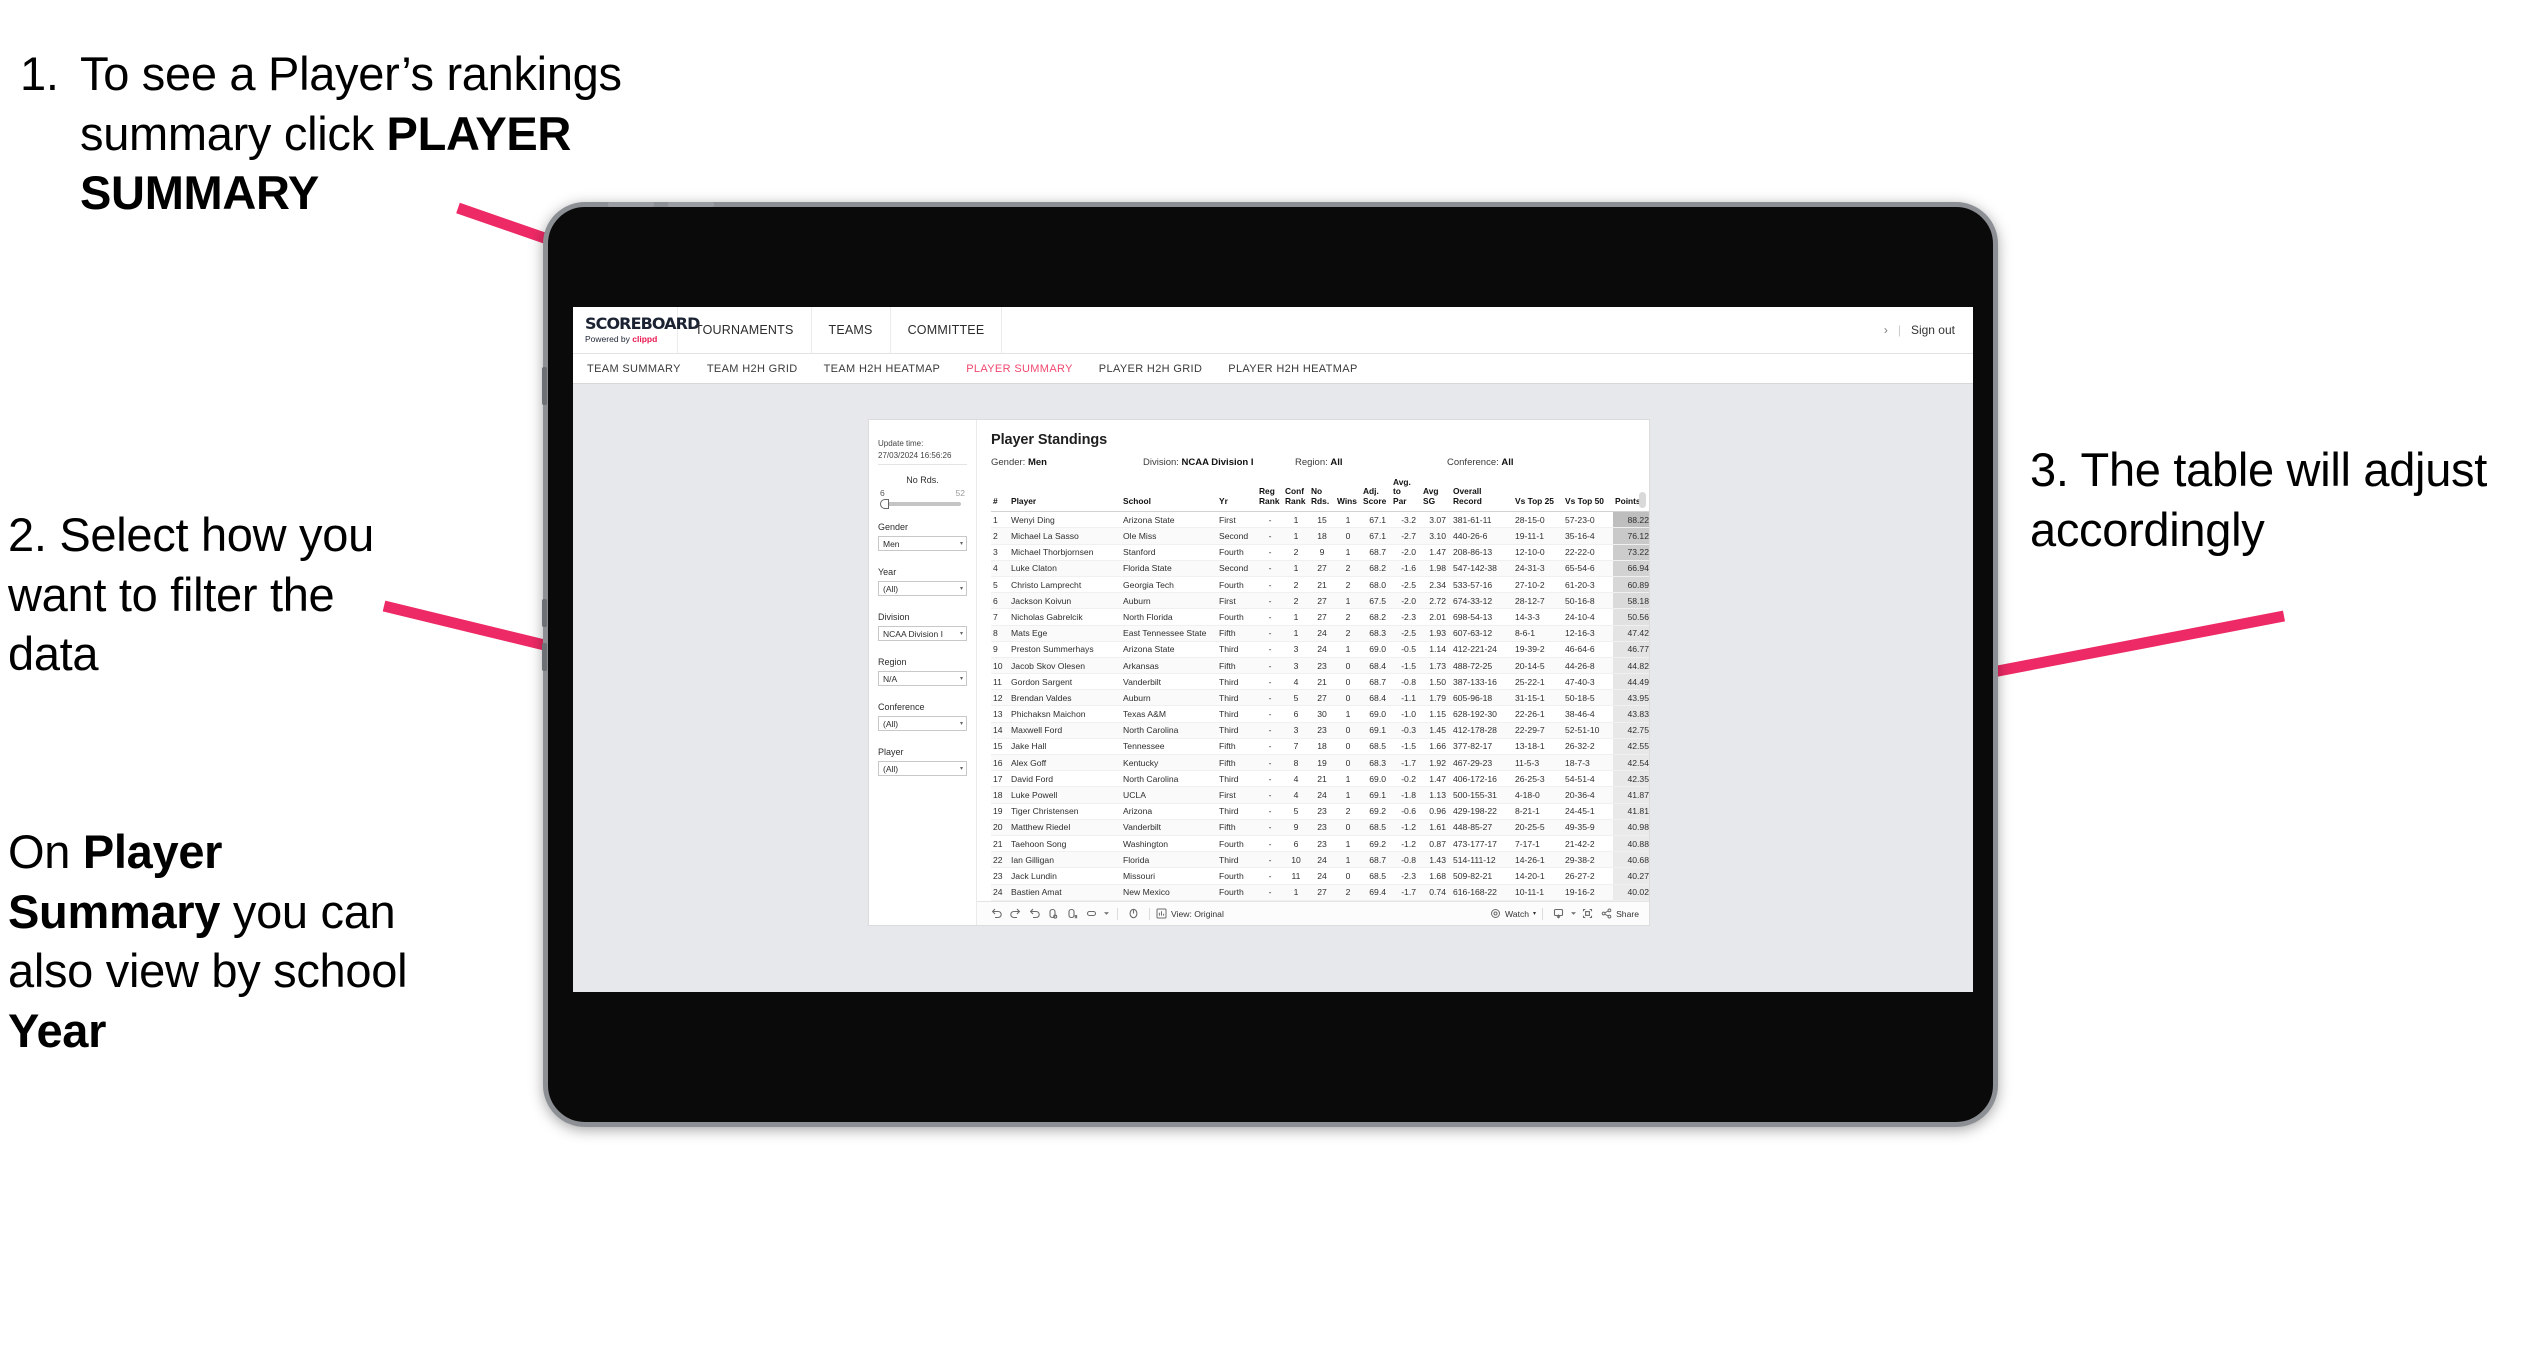 The width and height of the screenshot is (2526, 1359). Describe the element at coordinates (1631, 876) in the screenshot. I see `points-cell: 40.27` at that location.